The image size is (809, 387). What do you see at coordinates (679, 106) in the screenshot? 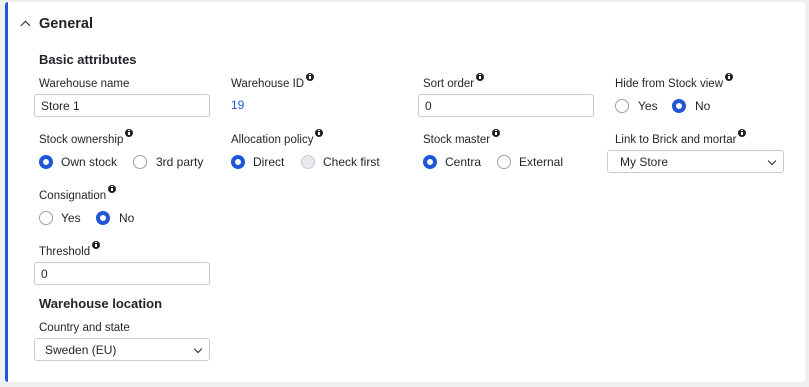
I see `hide-stock-no-radio` at bounding box center [679, 106].